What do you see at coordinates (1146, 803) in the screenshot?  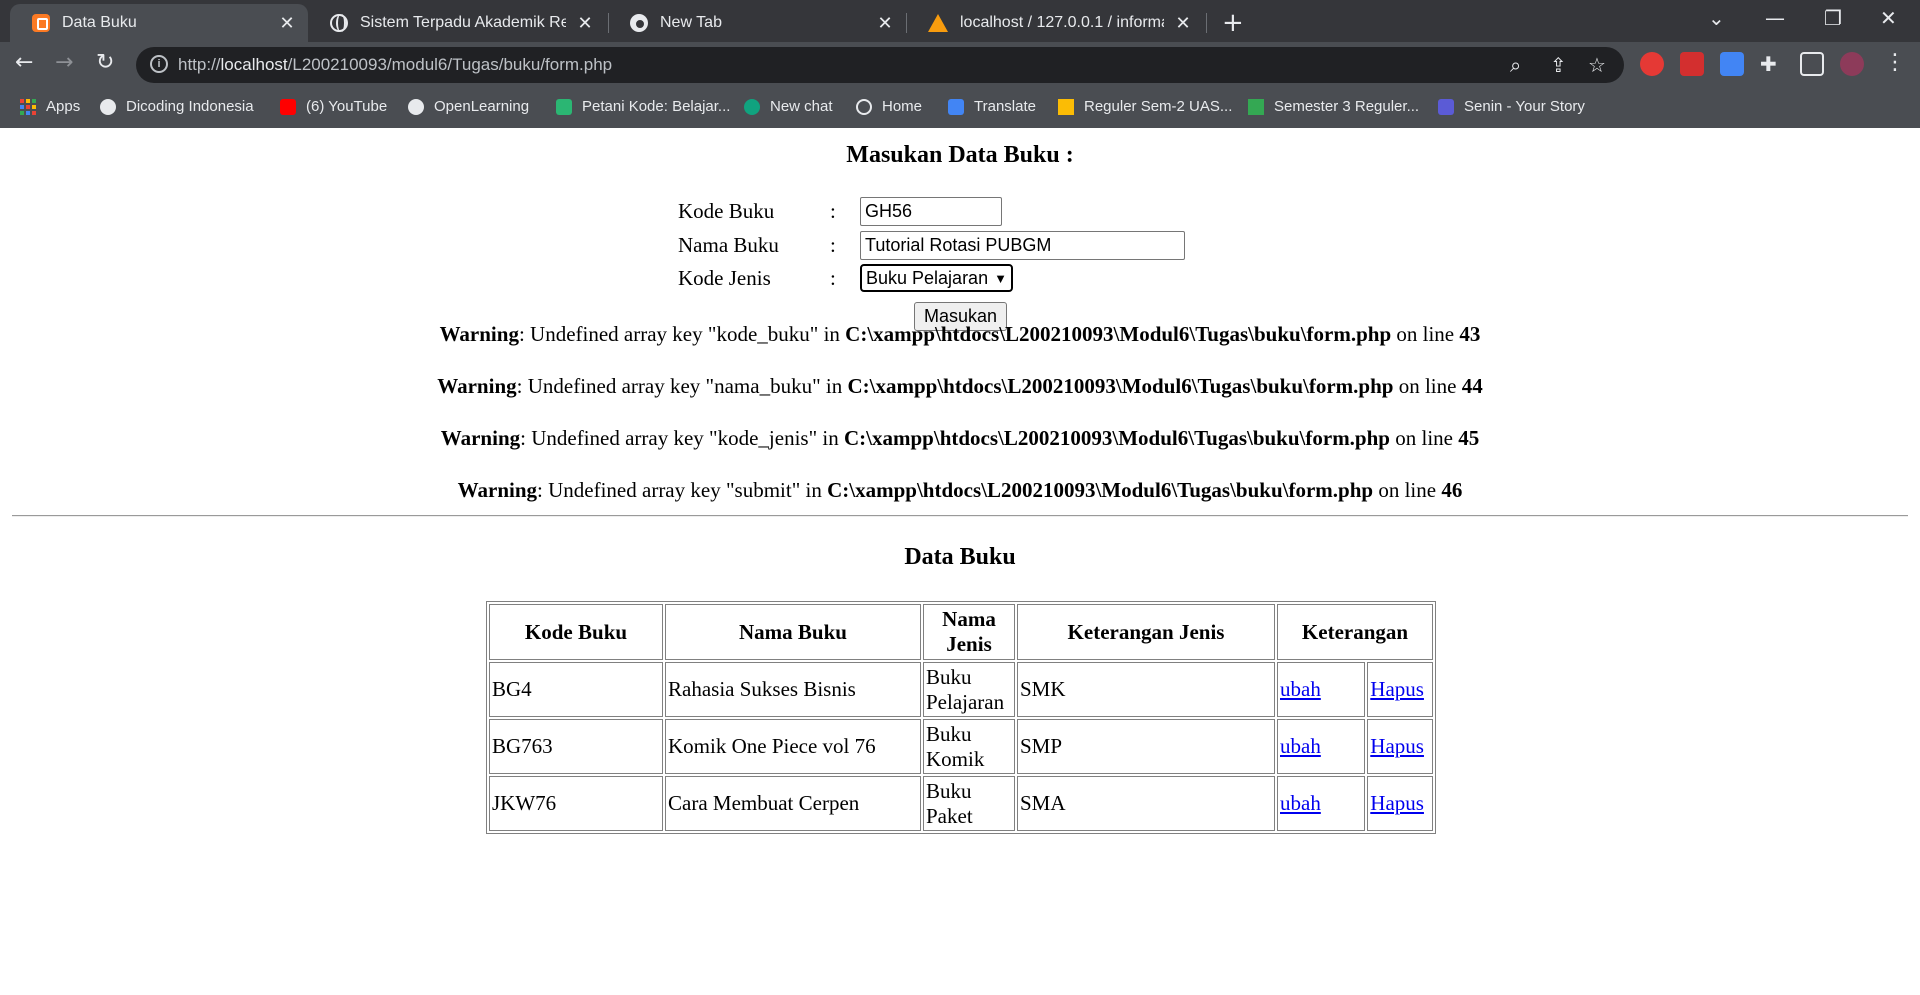 I see `cell-keterangan-jenis: SMA` at bounding box center [1146, 803].